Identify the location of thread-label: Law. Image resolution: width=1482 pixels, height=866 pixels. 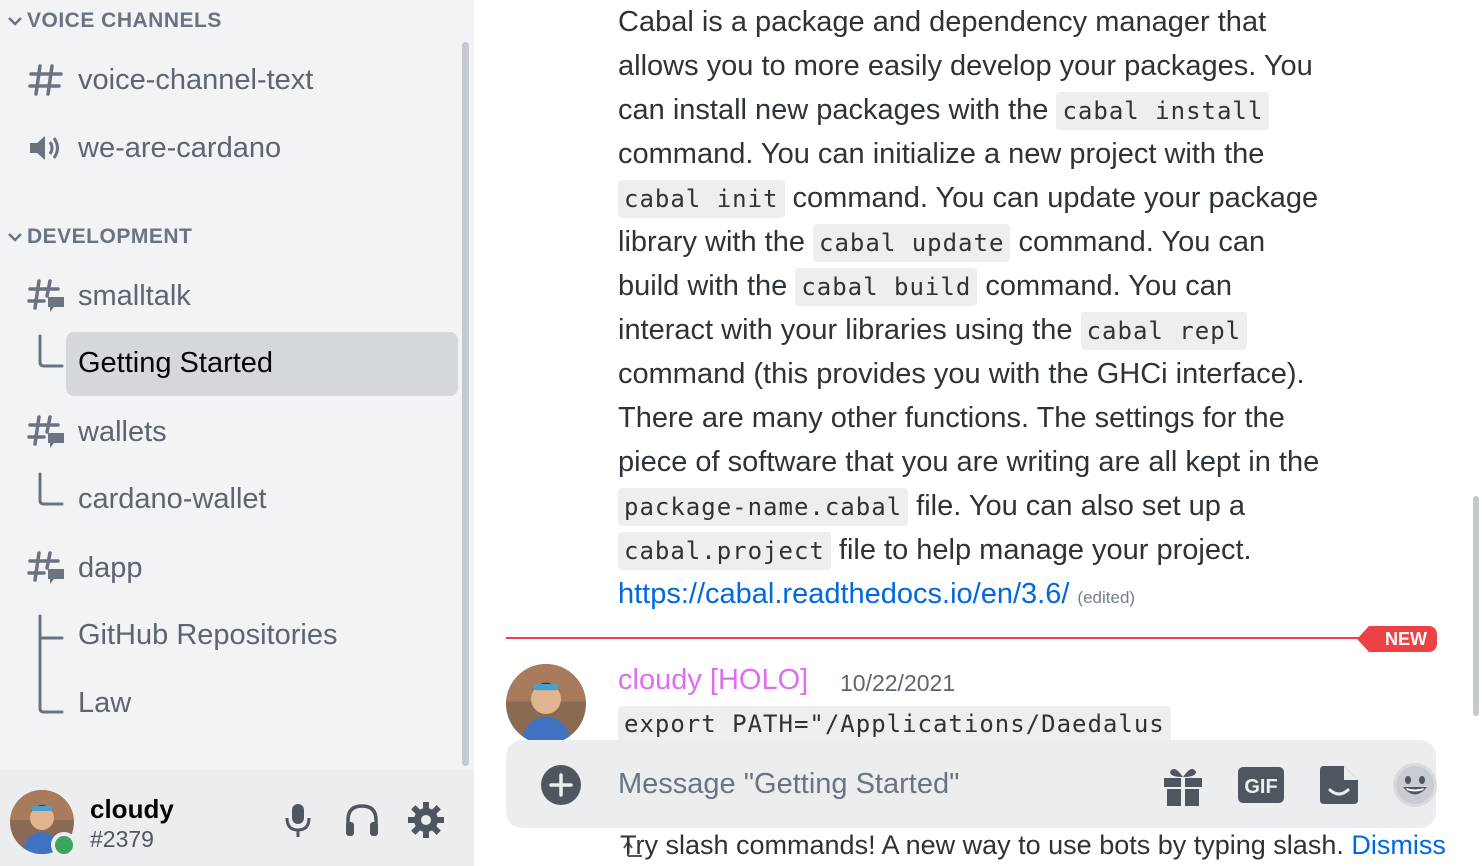
(105, 703).